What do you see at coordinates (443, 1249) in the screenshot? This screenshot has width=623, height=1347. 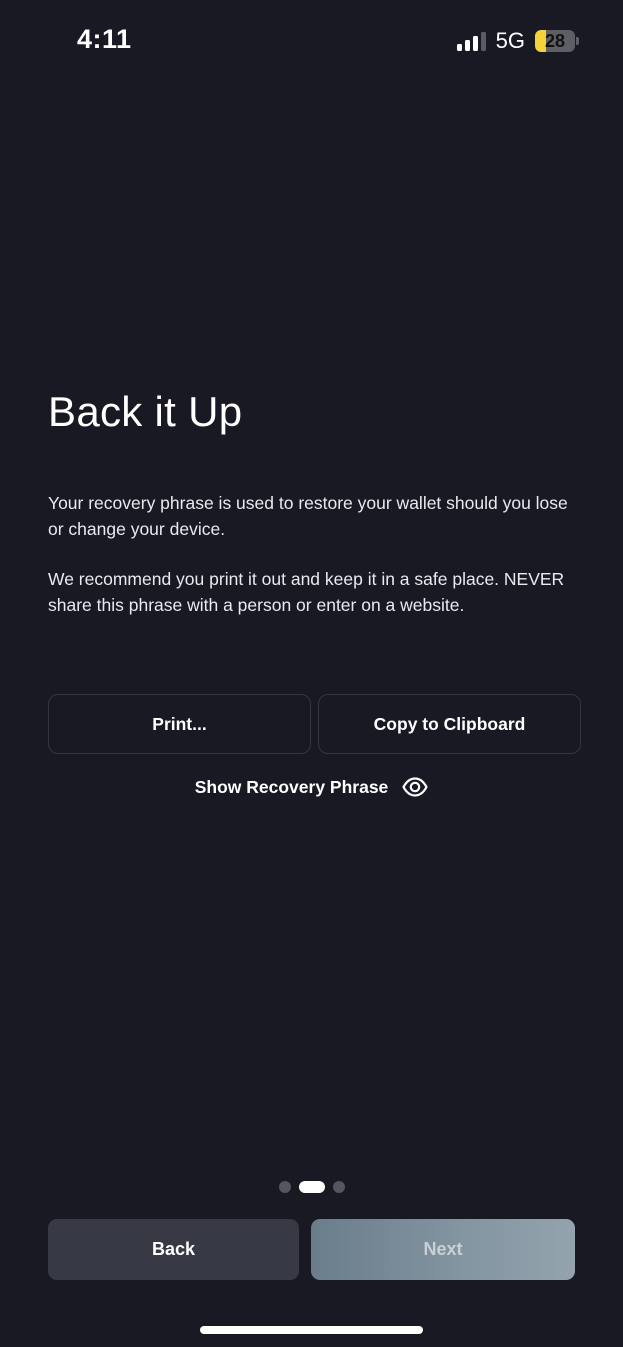 I see `next-button: Next` at bounding box center [443, 1249].